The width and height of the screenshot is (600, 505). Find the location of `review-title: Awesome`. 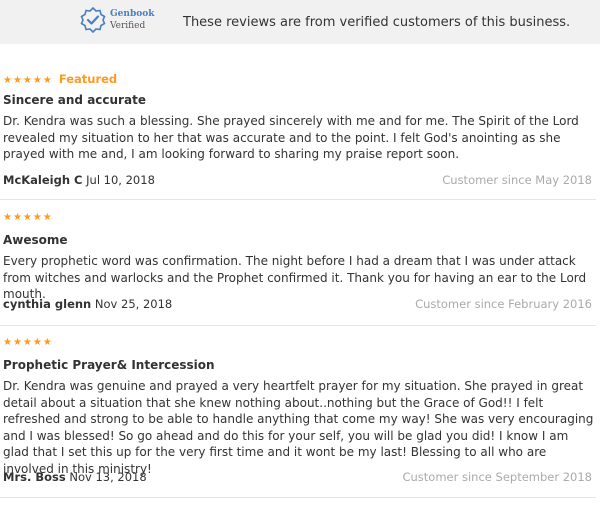

review-title: Awesome is located at coordinates (35, 240).